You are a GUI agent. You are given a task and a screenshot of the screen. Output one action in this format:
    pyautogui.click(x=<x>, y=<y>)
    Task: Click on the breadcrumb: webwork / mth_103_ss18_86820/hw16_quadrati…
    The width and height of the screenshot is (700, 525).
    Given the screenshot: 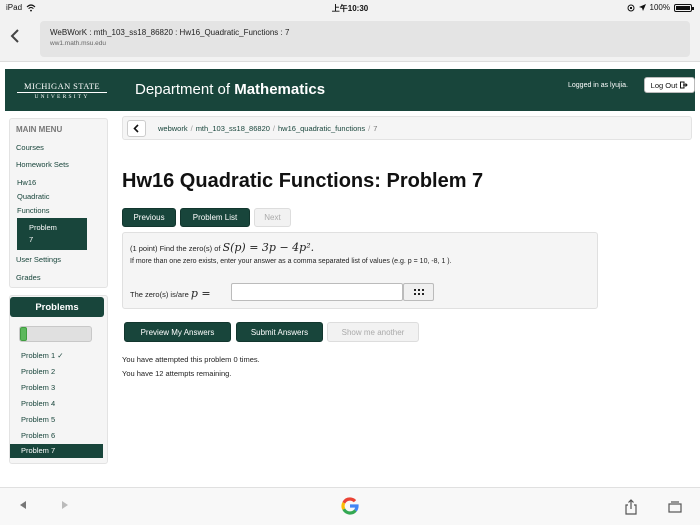 What is the action you would take?
    pyautogui.click(x=407, y=128)
    